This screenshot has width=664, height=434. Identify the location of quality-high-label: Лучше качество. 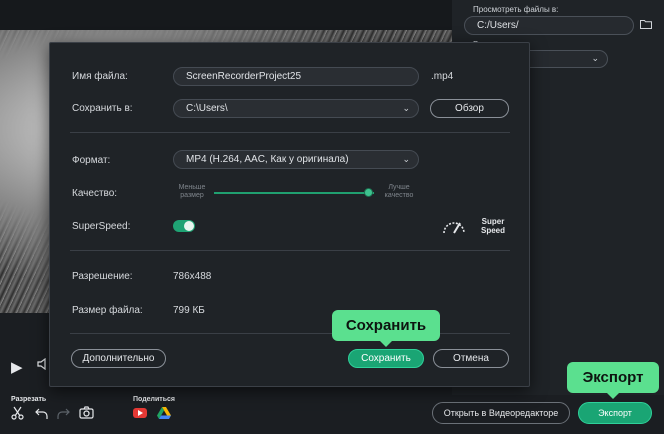
(399, 191).